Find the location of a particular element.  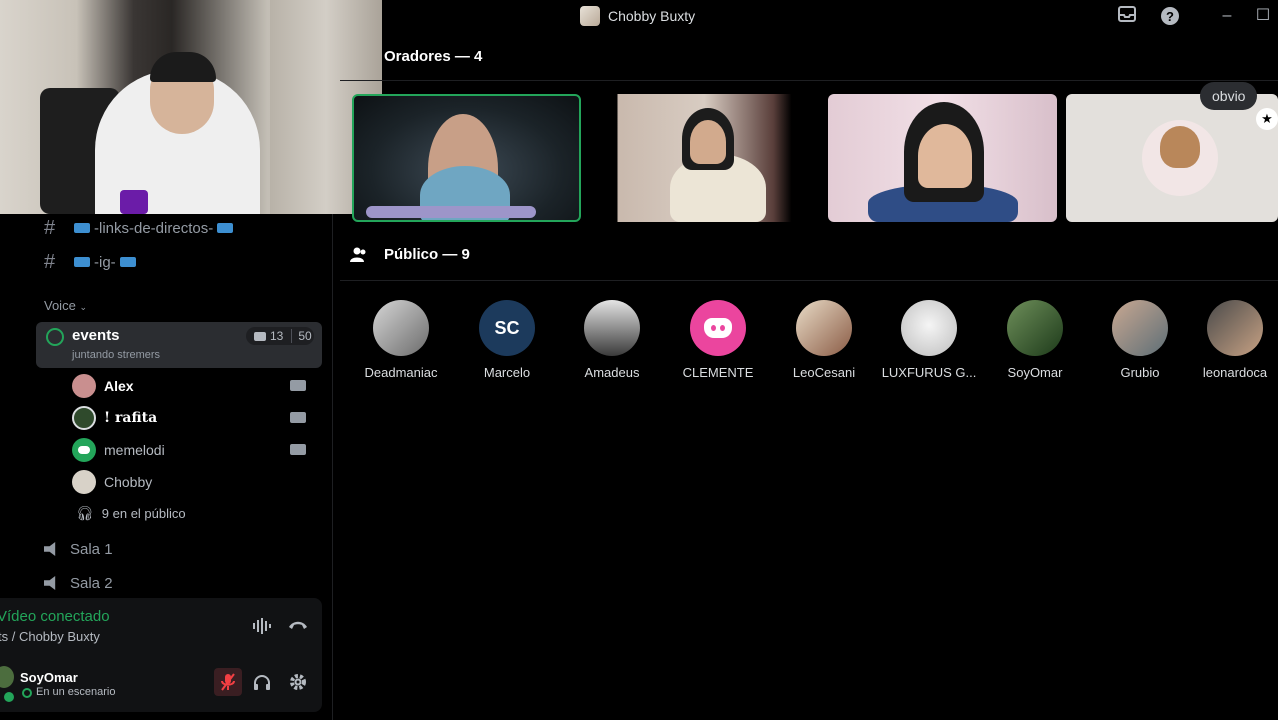

channel-label: -links-de-directos- is located at coordinates (154, 228).